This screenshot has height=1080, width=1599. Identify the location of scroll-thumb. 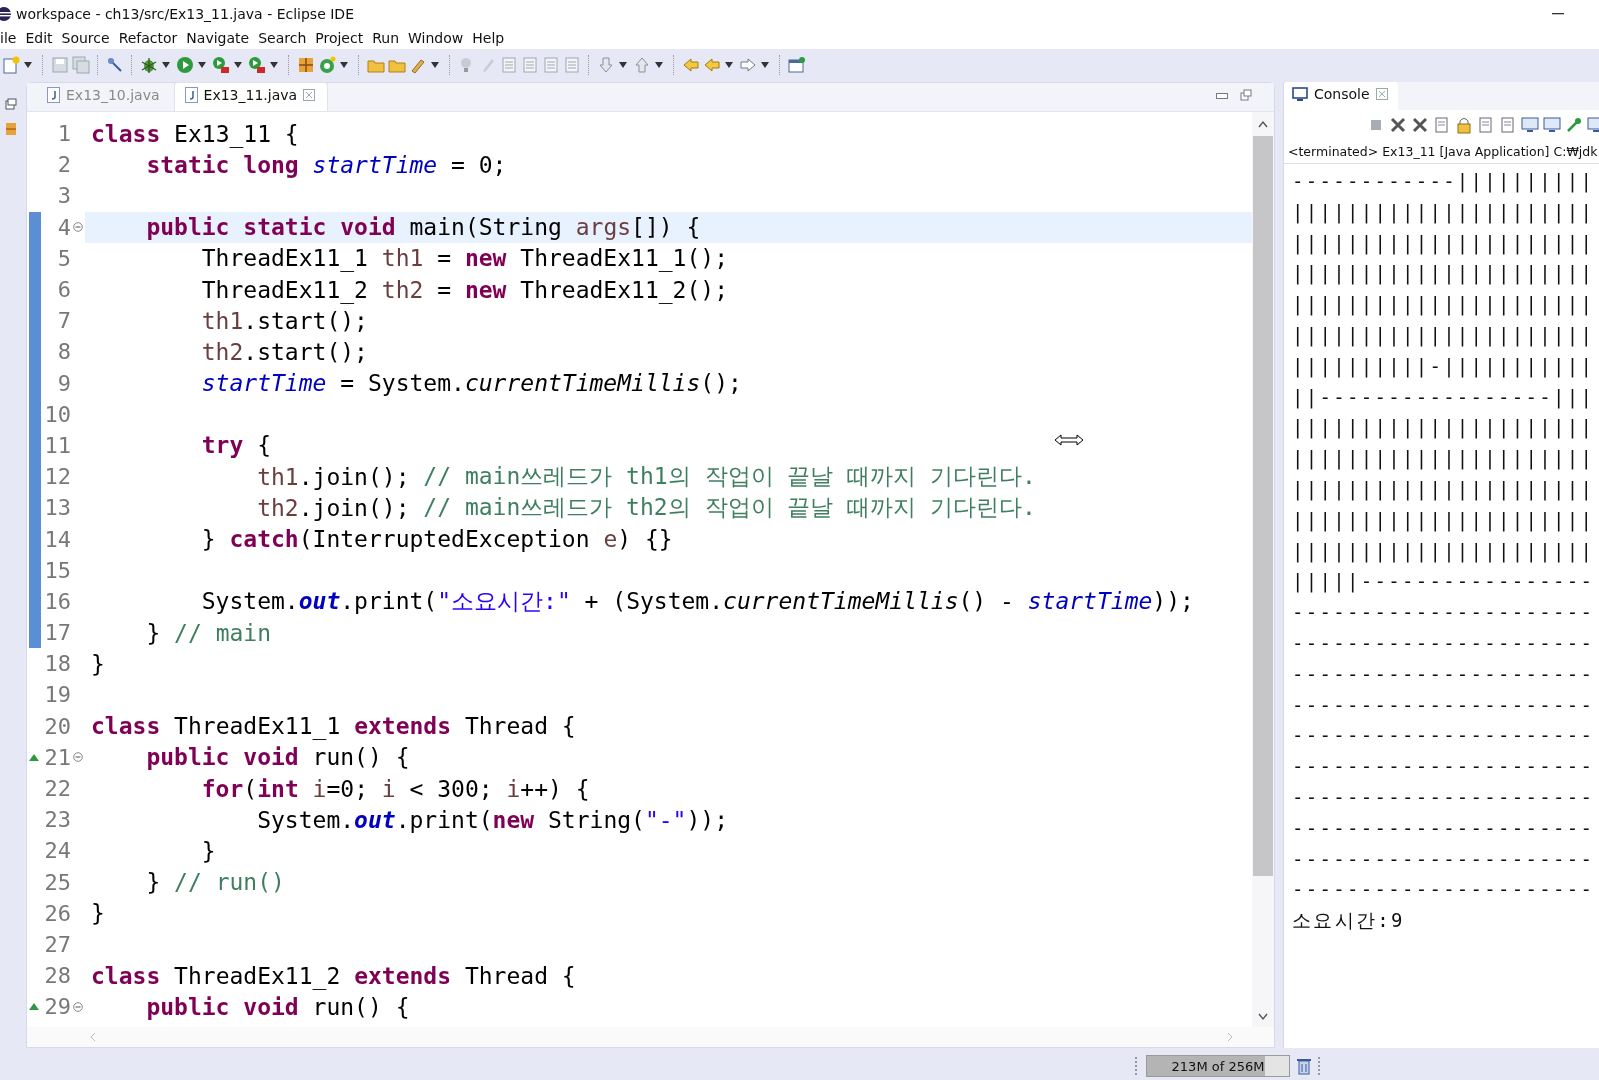
(1263, 506).